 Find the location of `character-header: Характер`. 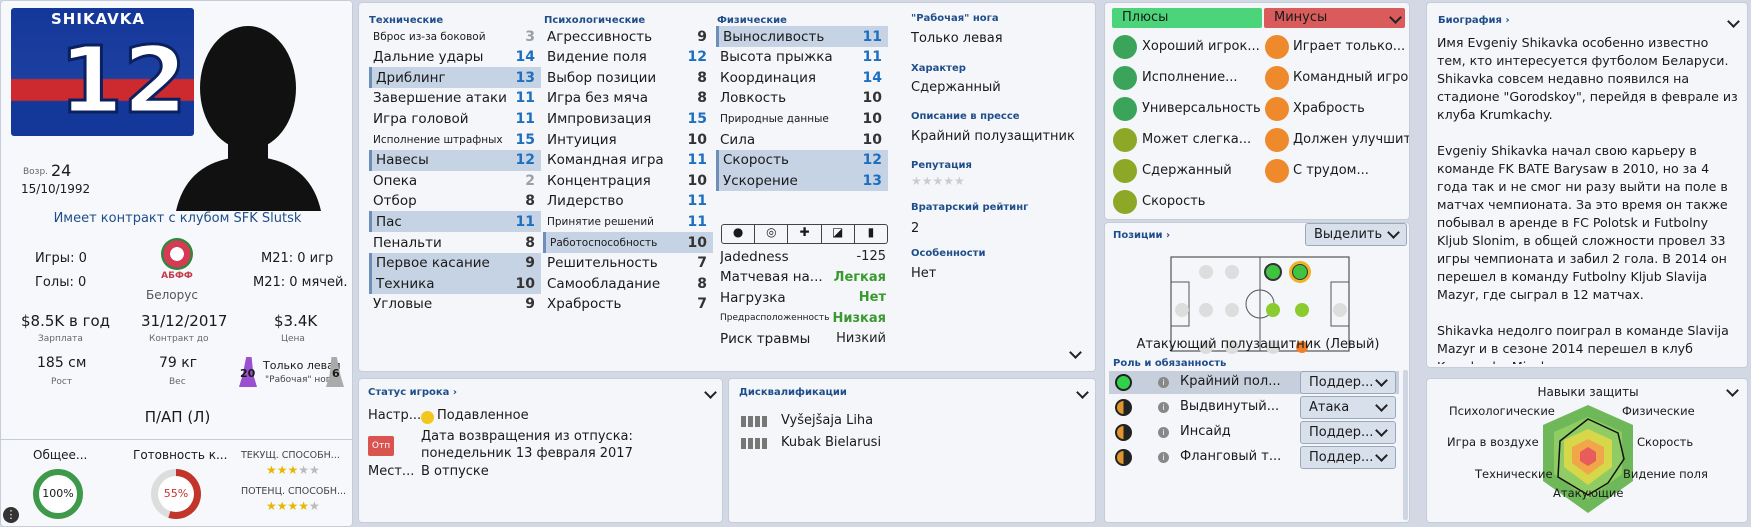

character-header: Характер is located at coordinates (938, 68).